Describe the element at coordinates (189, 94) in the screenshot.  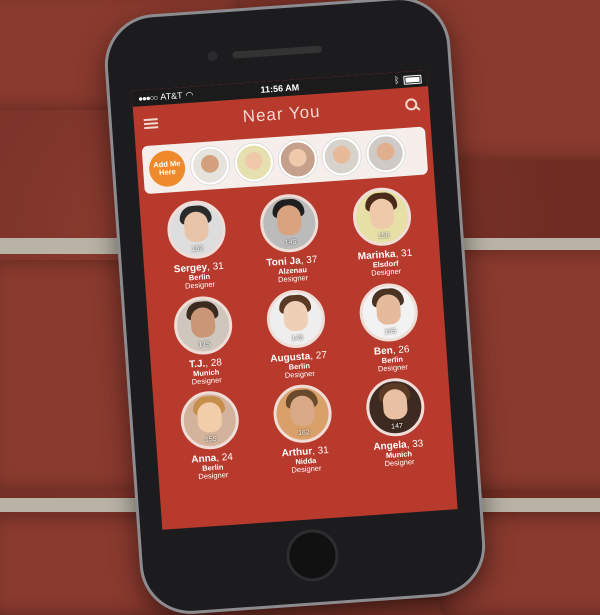
I see `wifi-icon: ◠` at that location.